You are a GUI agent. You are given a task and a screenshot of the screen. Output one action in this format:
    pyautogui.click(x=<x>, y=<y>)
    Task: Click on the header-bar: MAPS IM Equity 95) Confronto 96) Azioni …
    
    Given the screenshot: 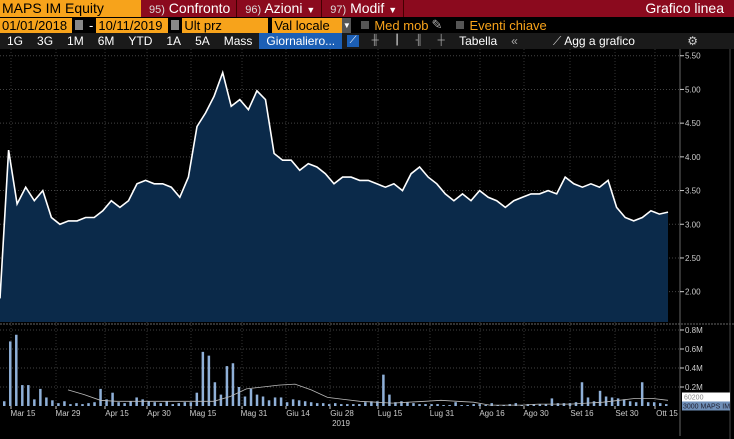 What is the action you would take?
    pyautogui.click(x=367, y=8)
    